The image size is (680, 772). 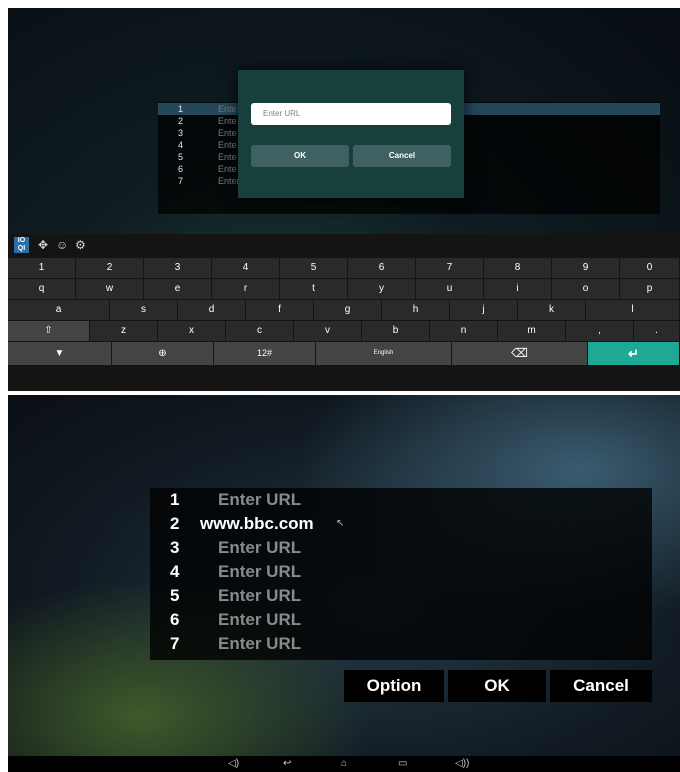 What do you see at coordinates (42, 268) in the screenshot?
I see `key-1: 1` at bounding box center [42, 268].